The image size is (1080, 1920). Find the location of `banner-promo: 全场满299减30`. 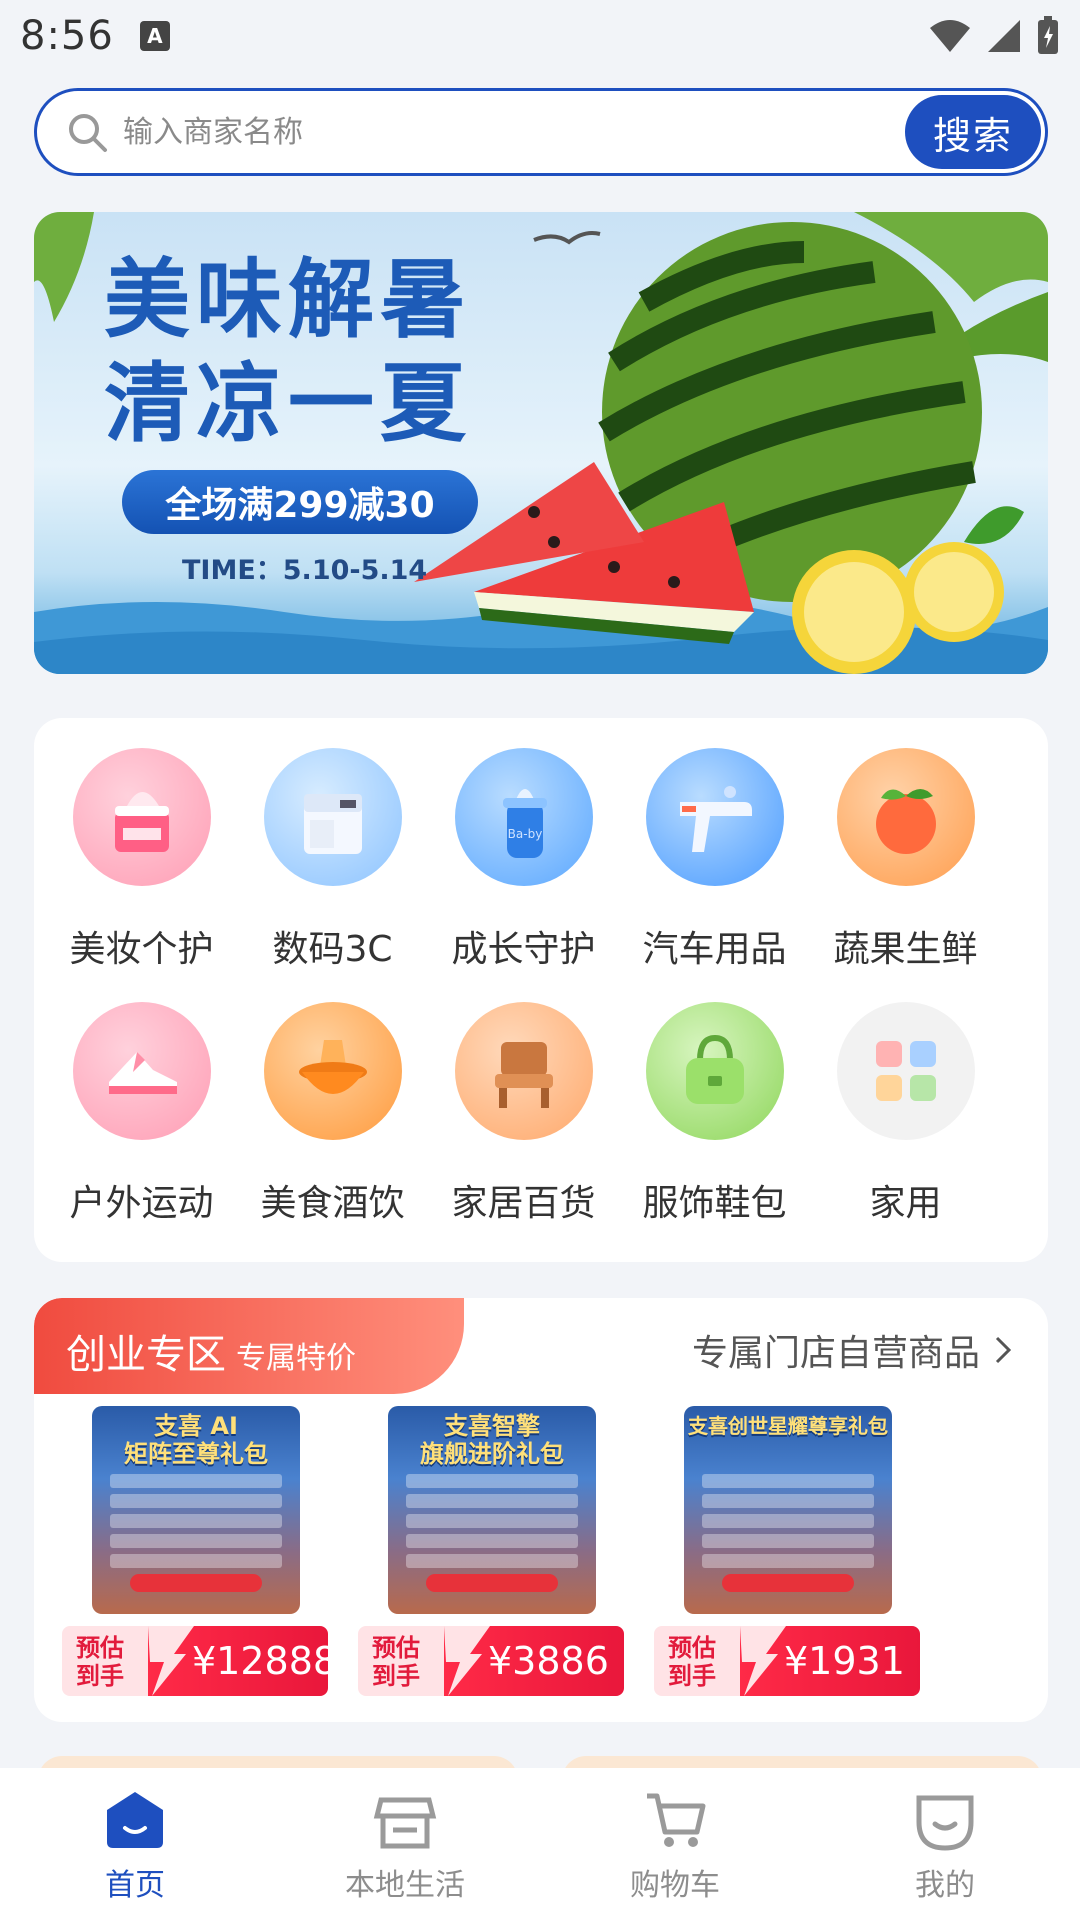

banner-promo: 全场满299减30 is located at coordinates (300, 502).